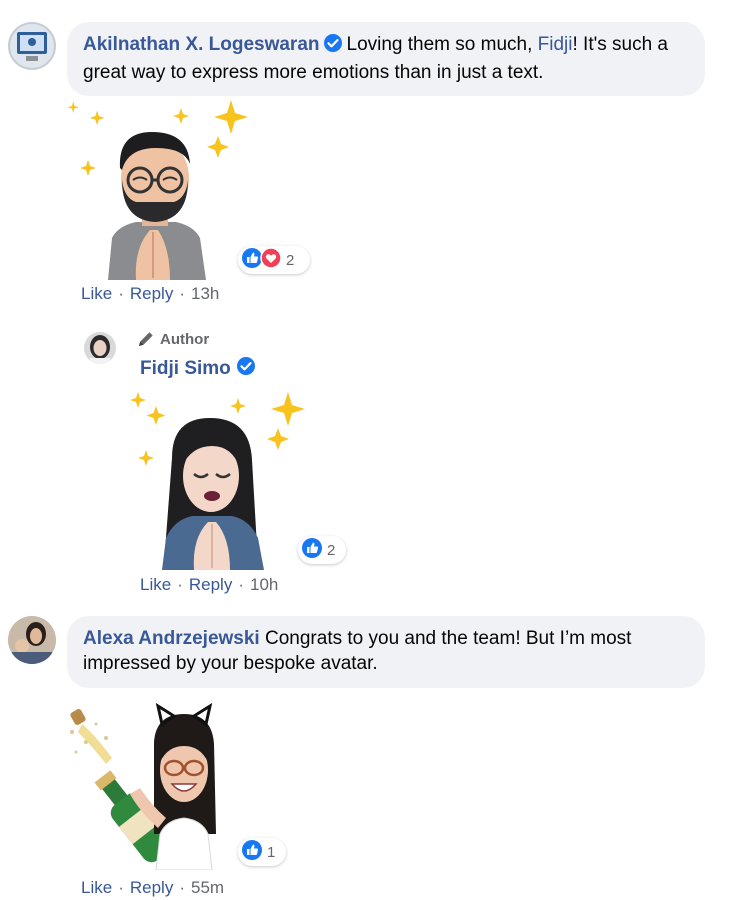 Image resolution: width=754 pixels, height=900 pixels. I want to click on comment-author: Alexa Andrzejewski, so click(171, 638).